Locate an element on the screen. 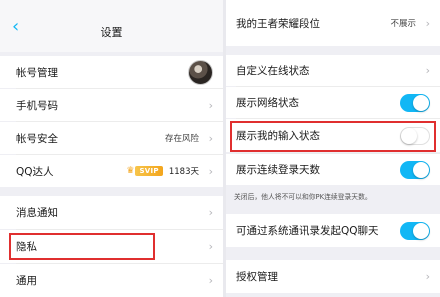 The image size is (440, 297). account-management-label: 帐号管理 is located at coordinates (37, 72).